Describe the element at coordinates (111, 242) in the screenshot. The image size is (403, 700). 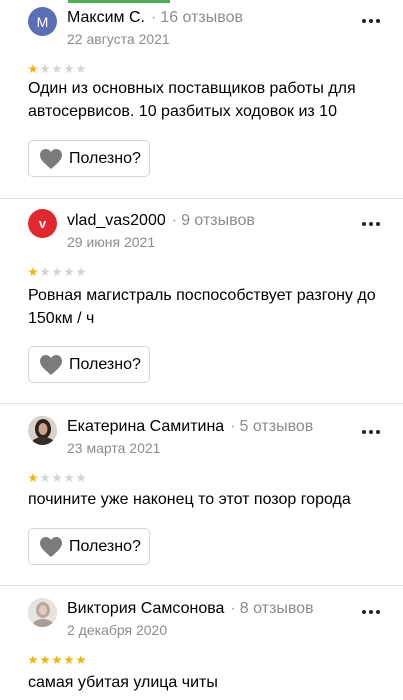
I see `review-date: 29 июня 2021` at that location.